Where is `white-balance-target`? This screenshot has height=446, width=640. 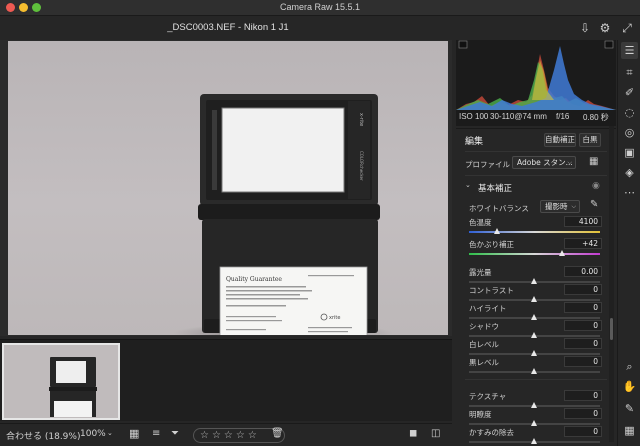
white-balance-target is located at coordinates (283, 150).